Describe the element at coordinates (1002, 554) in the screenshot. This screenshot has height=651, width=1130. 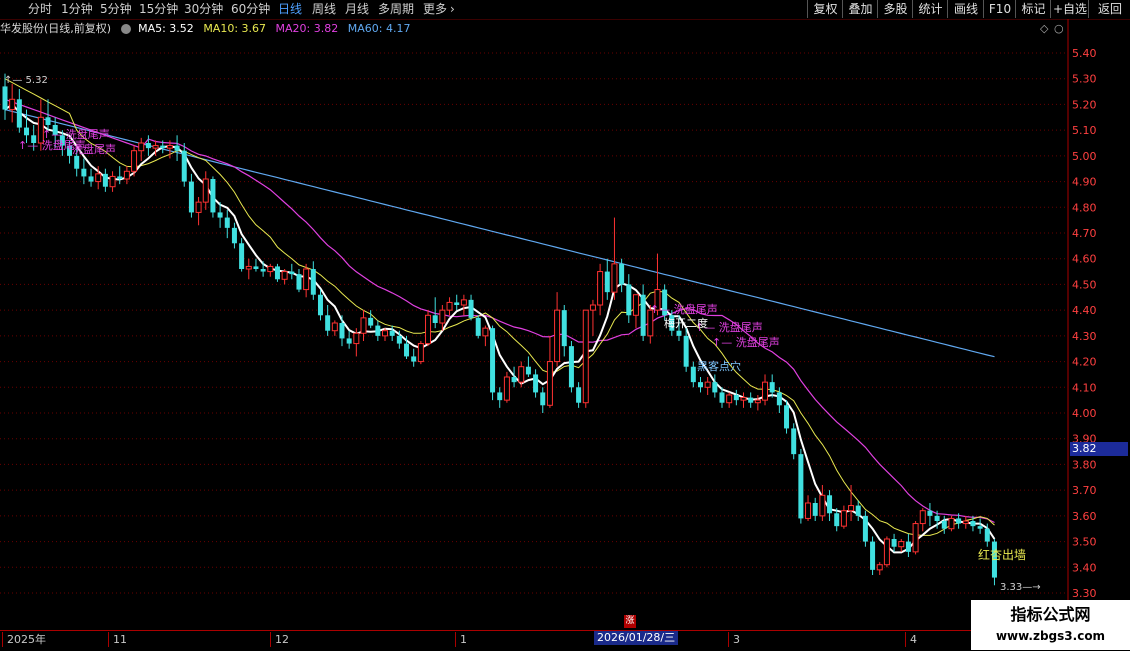
I see `signal-label: 红杏出墙` at that location.